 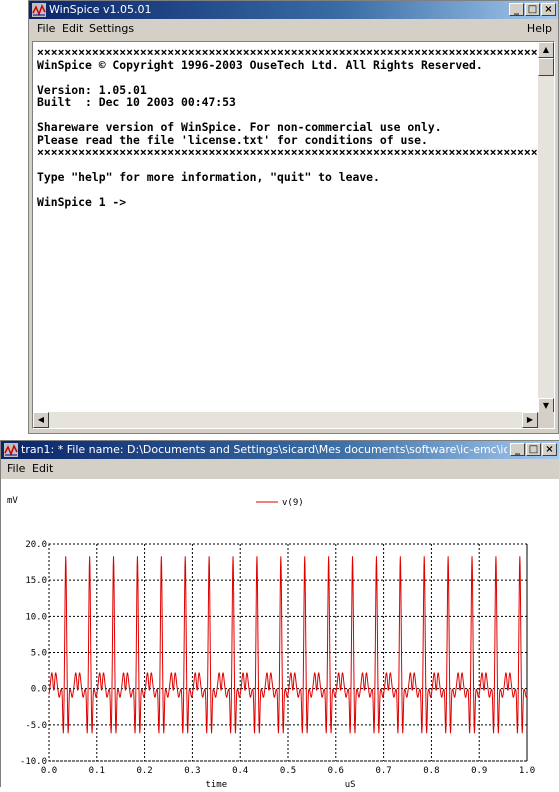 What do you see at coordinates (383, 771) in the screenshot?
I see `x-tick-label: 0.7` at bounding box center [383, 771].